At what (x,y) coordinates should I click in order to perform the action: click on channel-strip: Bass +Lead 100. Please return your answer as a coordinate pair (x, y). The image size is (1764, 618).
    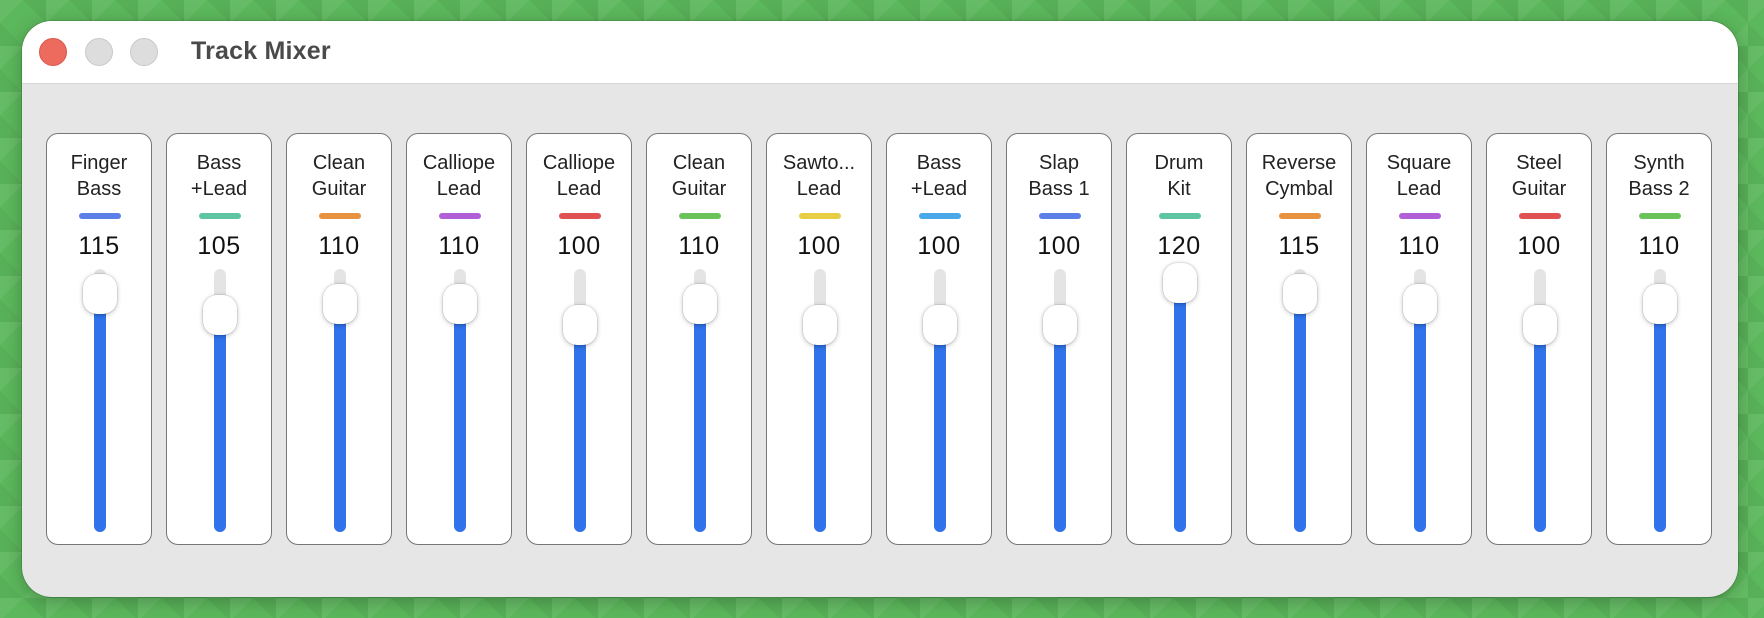
    Looking at the image, I should click on (939, 339).